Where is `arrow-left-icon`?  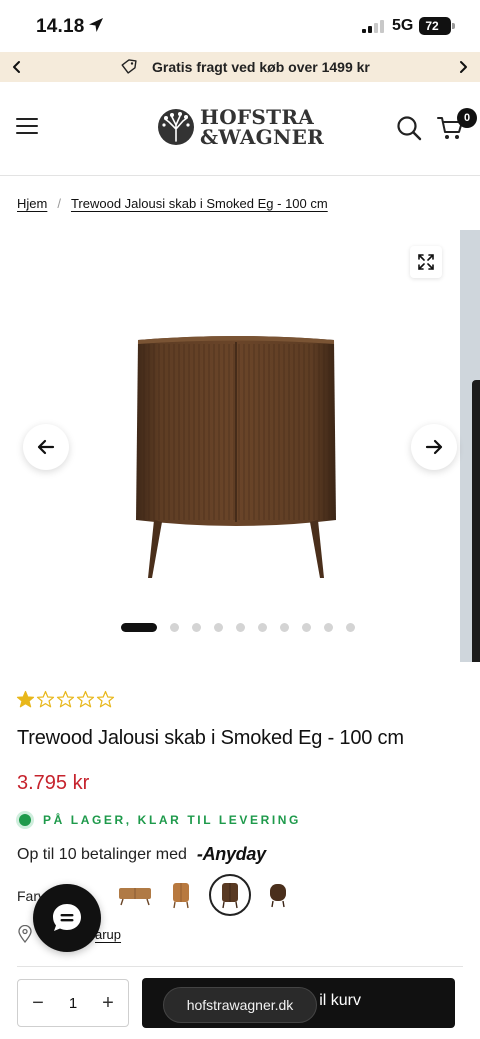 arrow-left-icon is located at coordinates (46, 447).